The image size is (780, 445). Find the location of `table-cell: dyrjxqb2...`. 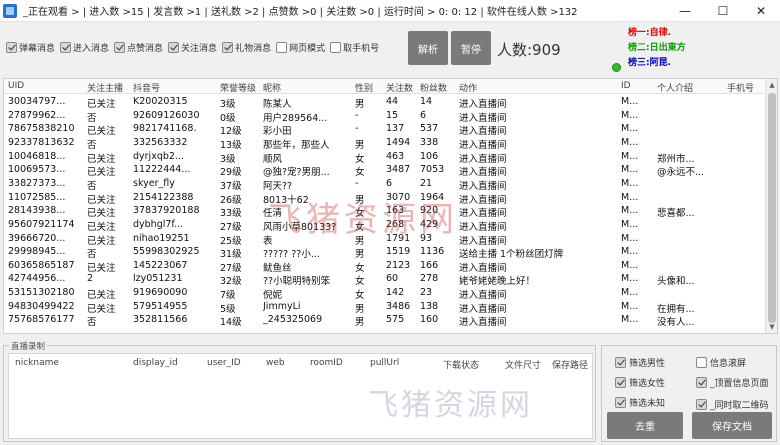

table-cell: dyrjxqb2... is located at coordinates (158, 156).